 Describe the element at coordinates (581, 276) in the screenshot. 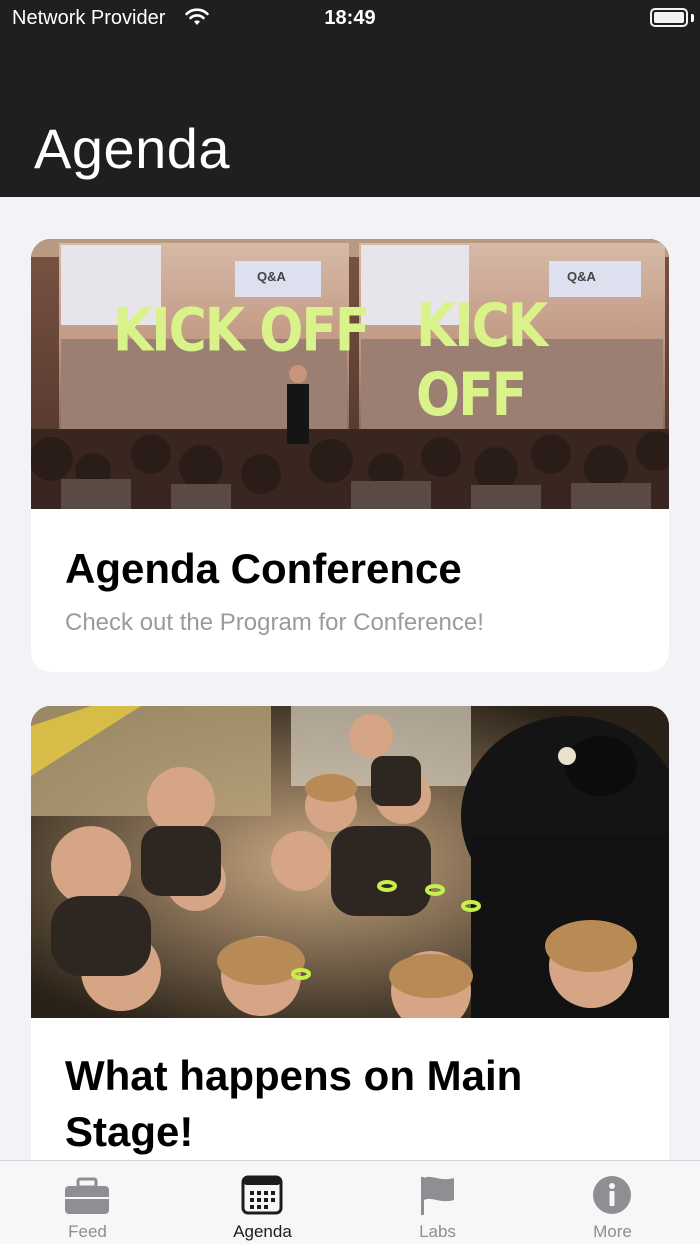

I see `slide-badge-right: Q&A` at that location.